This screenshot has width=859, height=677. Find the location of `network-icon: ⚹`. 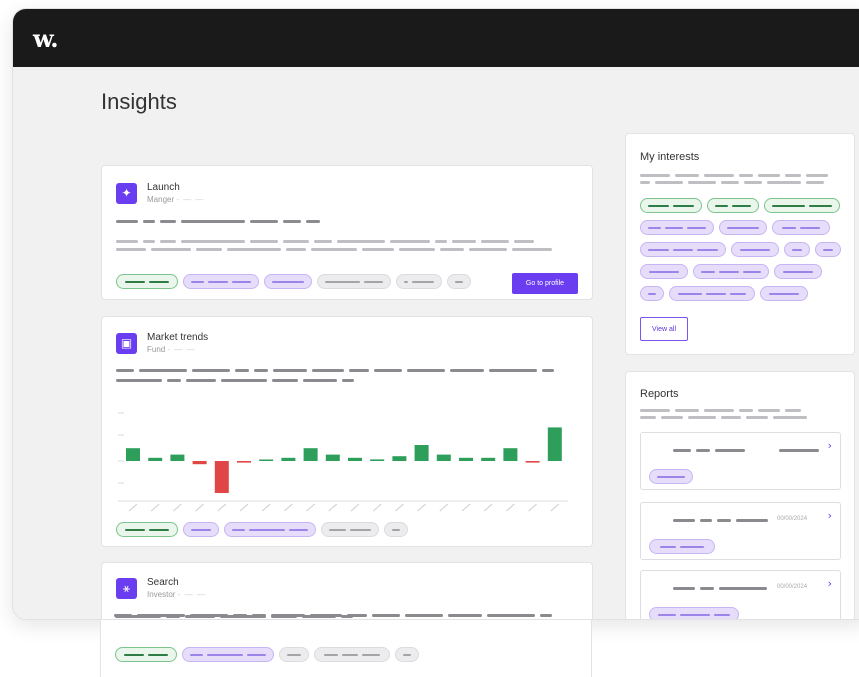

network-icon: ⚹ is located at coordinates (126, 588).